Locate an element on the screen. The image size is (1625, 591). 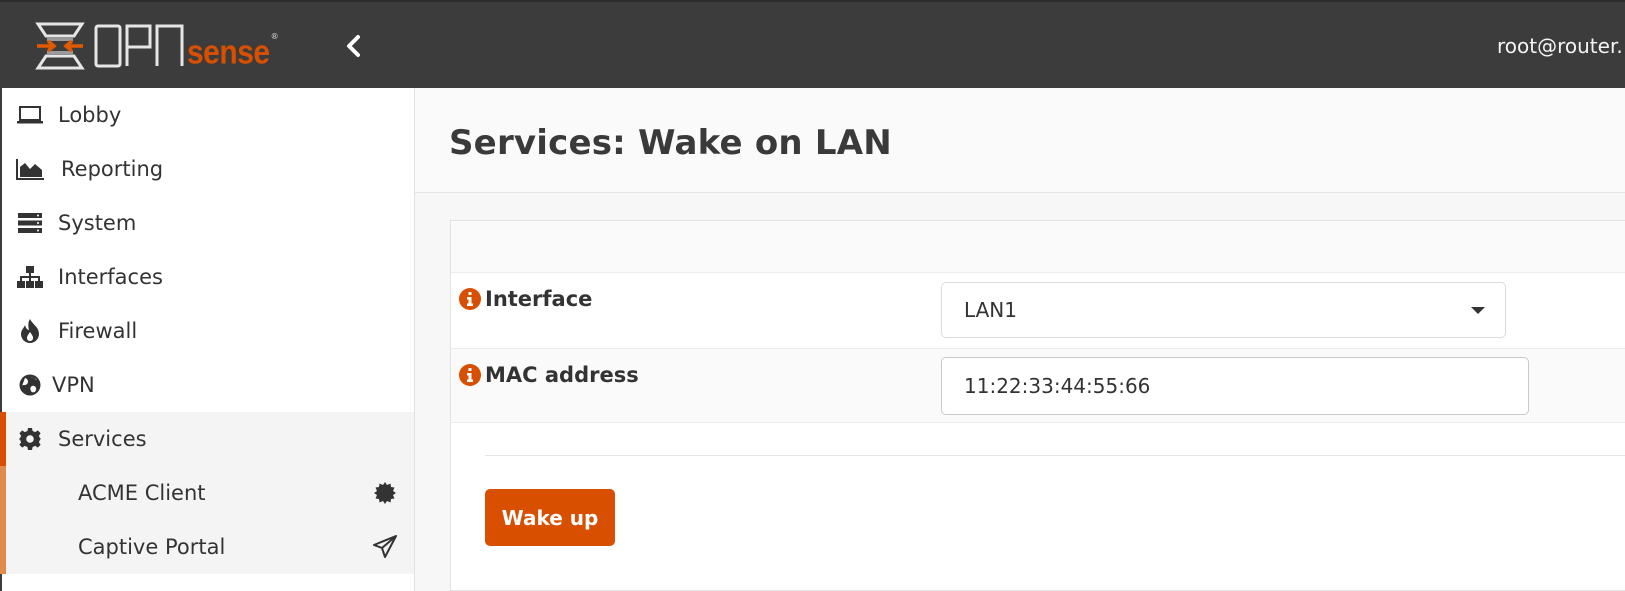
sidebar-item-label: System is located at coordinates (97, 223).